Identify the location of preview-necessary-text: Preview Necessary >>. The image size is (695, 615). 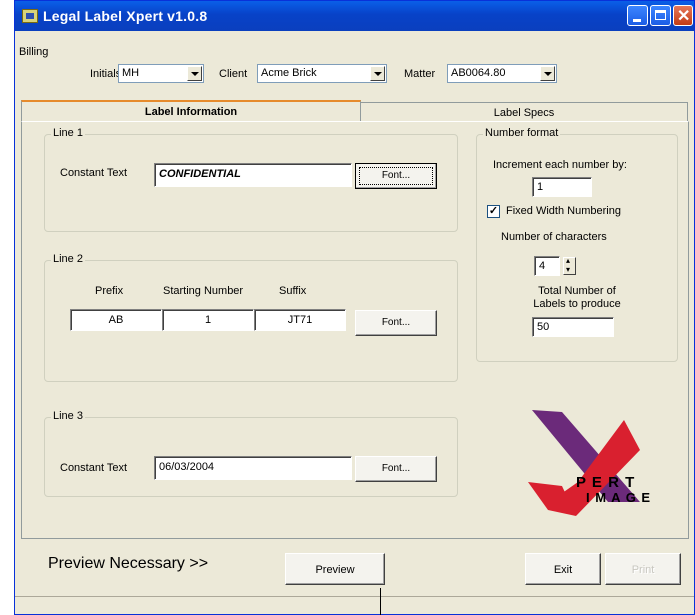
(128, 563).